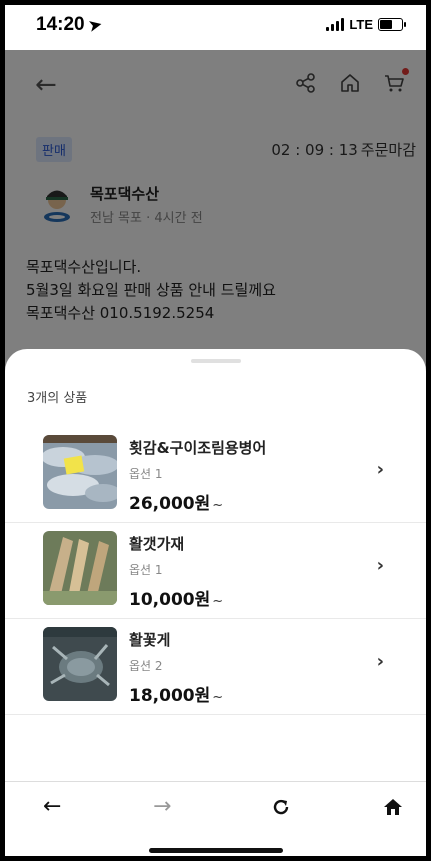 Image resolution: width=431 pixels, height=861 pixels. I want to click on product-name: 횟감&구이조림용병어, so click(198, 448).